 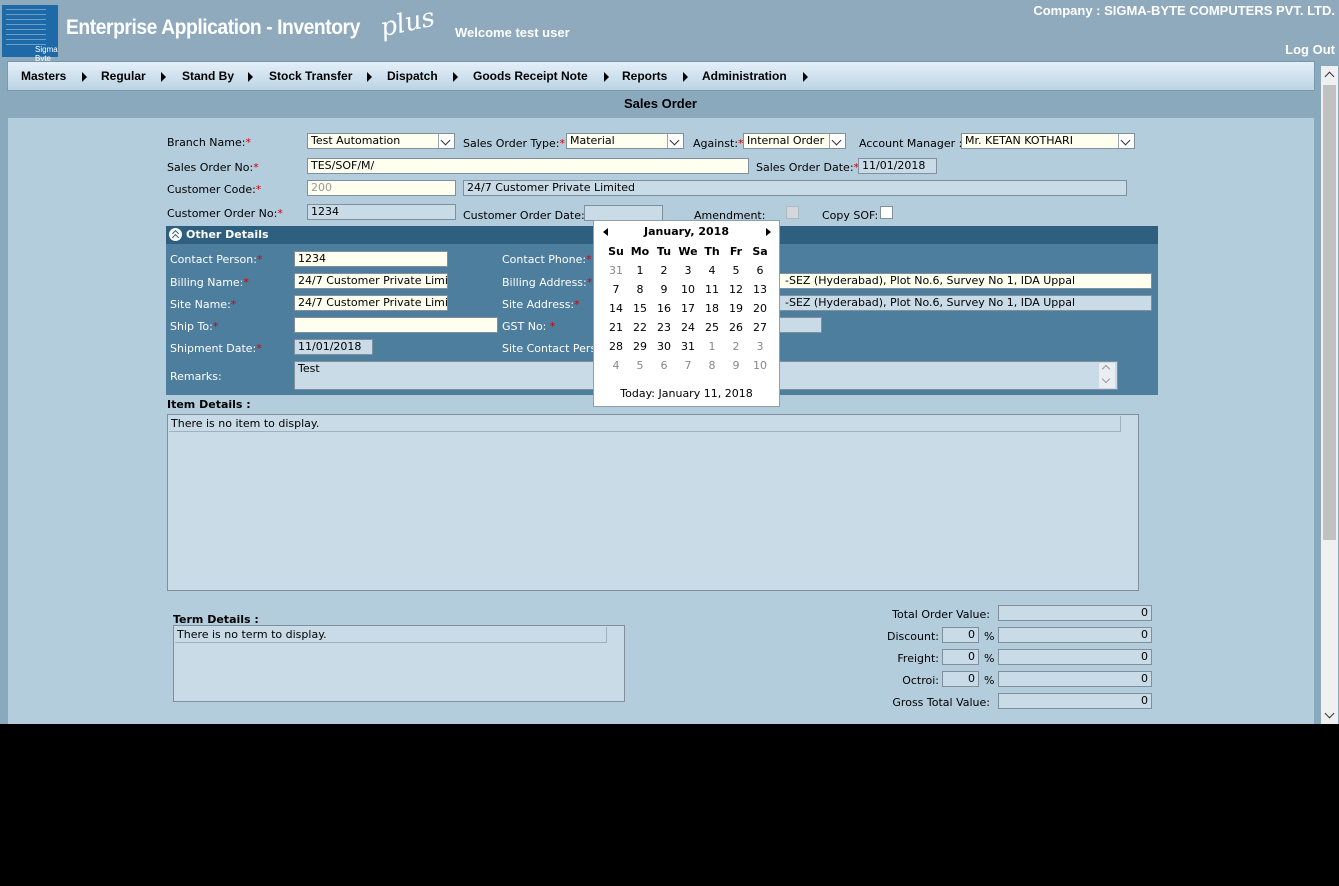 What do you see at coordinates (30, 34) in the screenshot?
I see `sigma-byte-logo: Sigma Byte` at bounding box center [30, 34].